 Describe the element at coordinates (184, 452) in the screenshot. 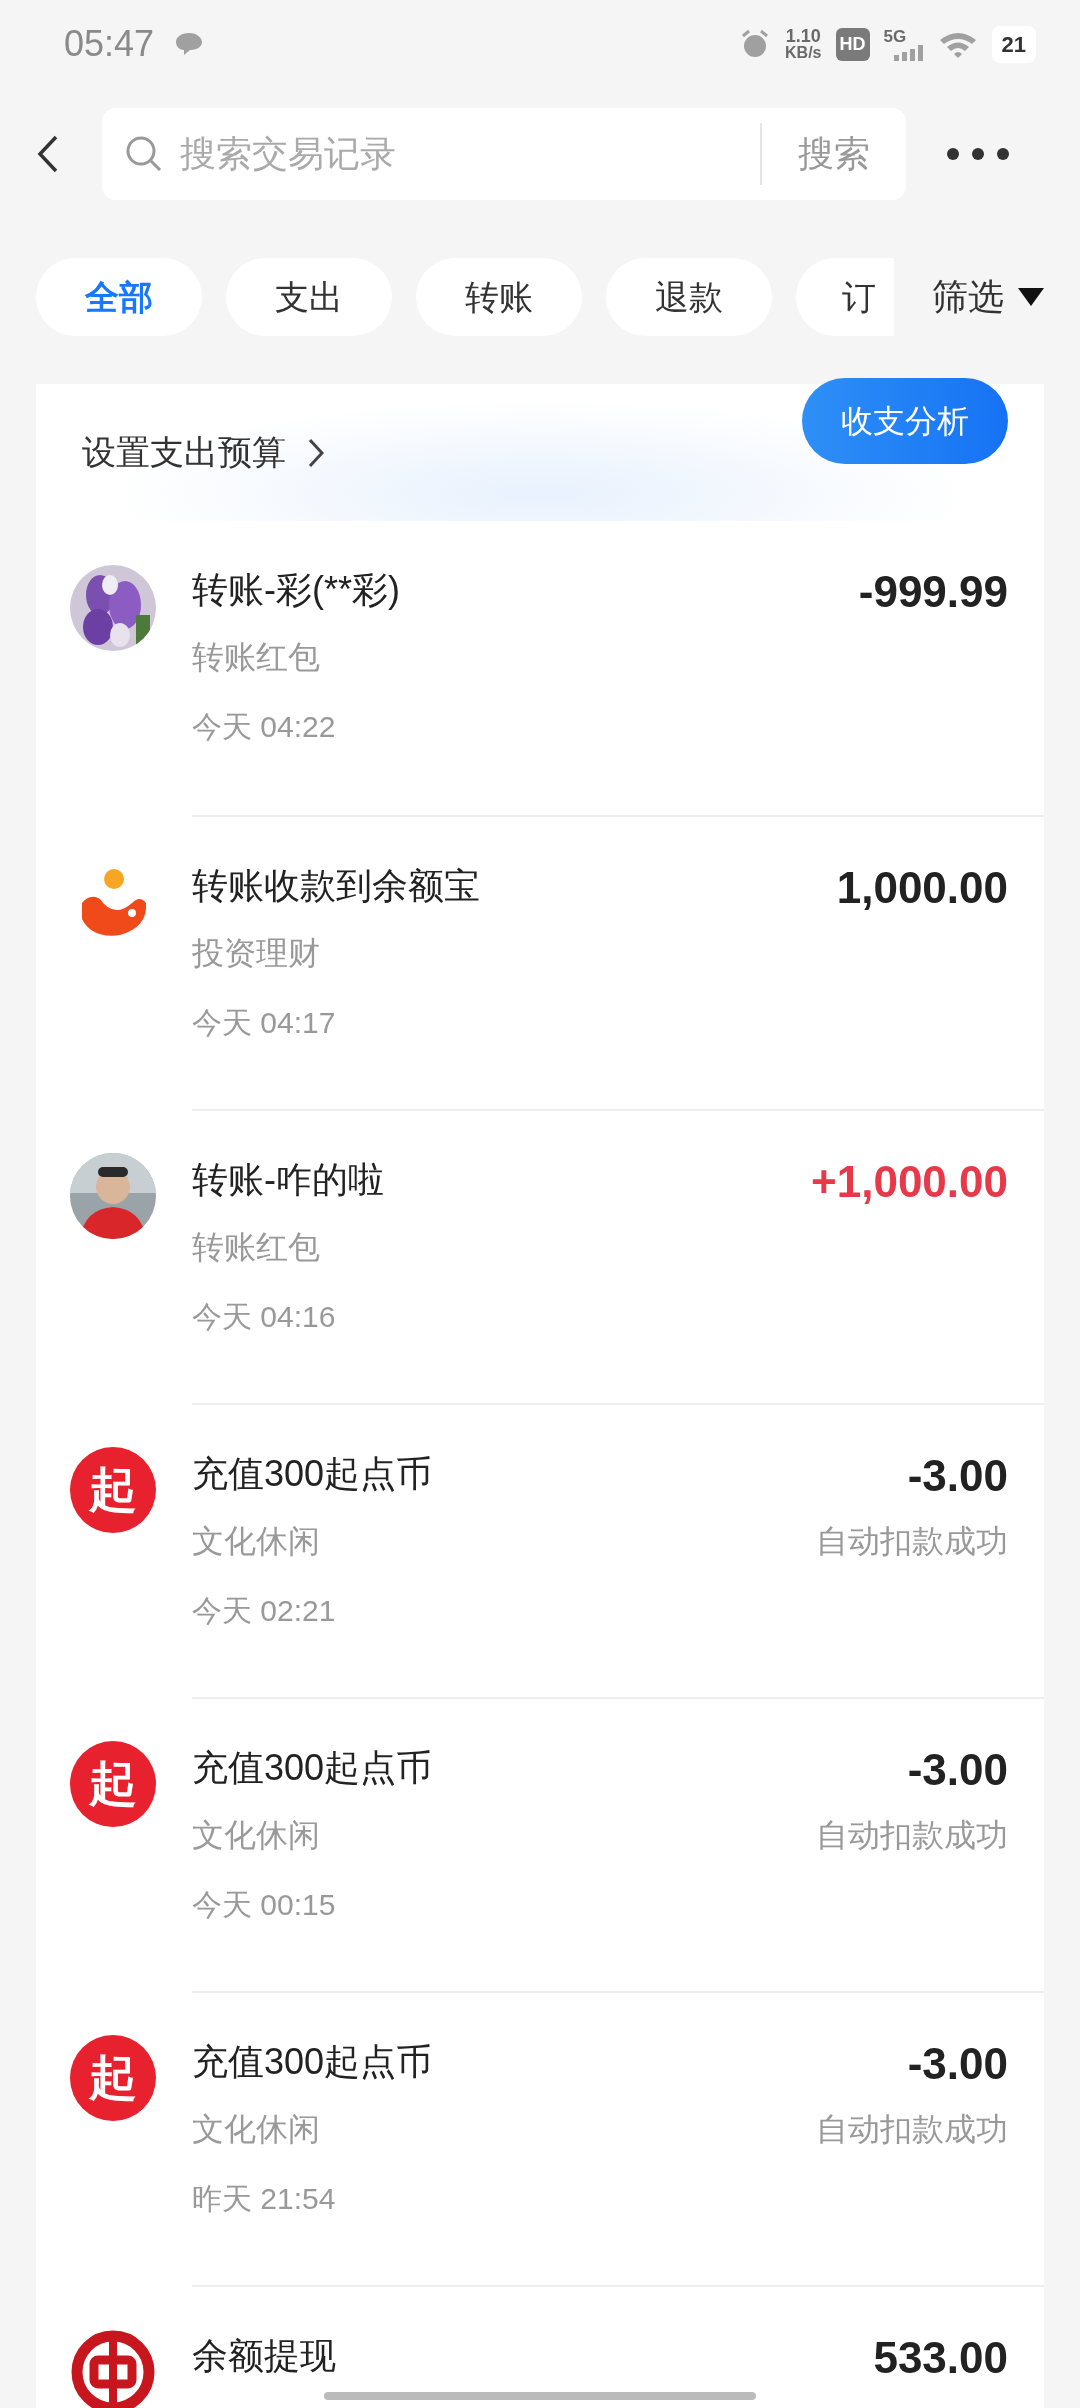

I see `budget-link: 设置支出预算` at that location.